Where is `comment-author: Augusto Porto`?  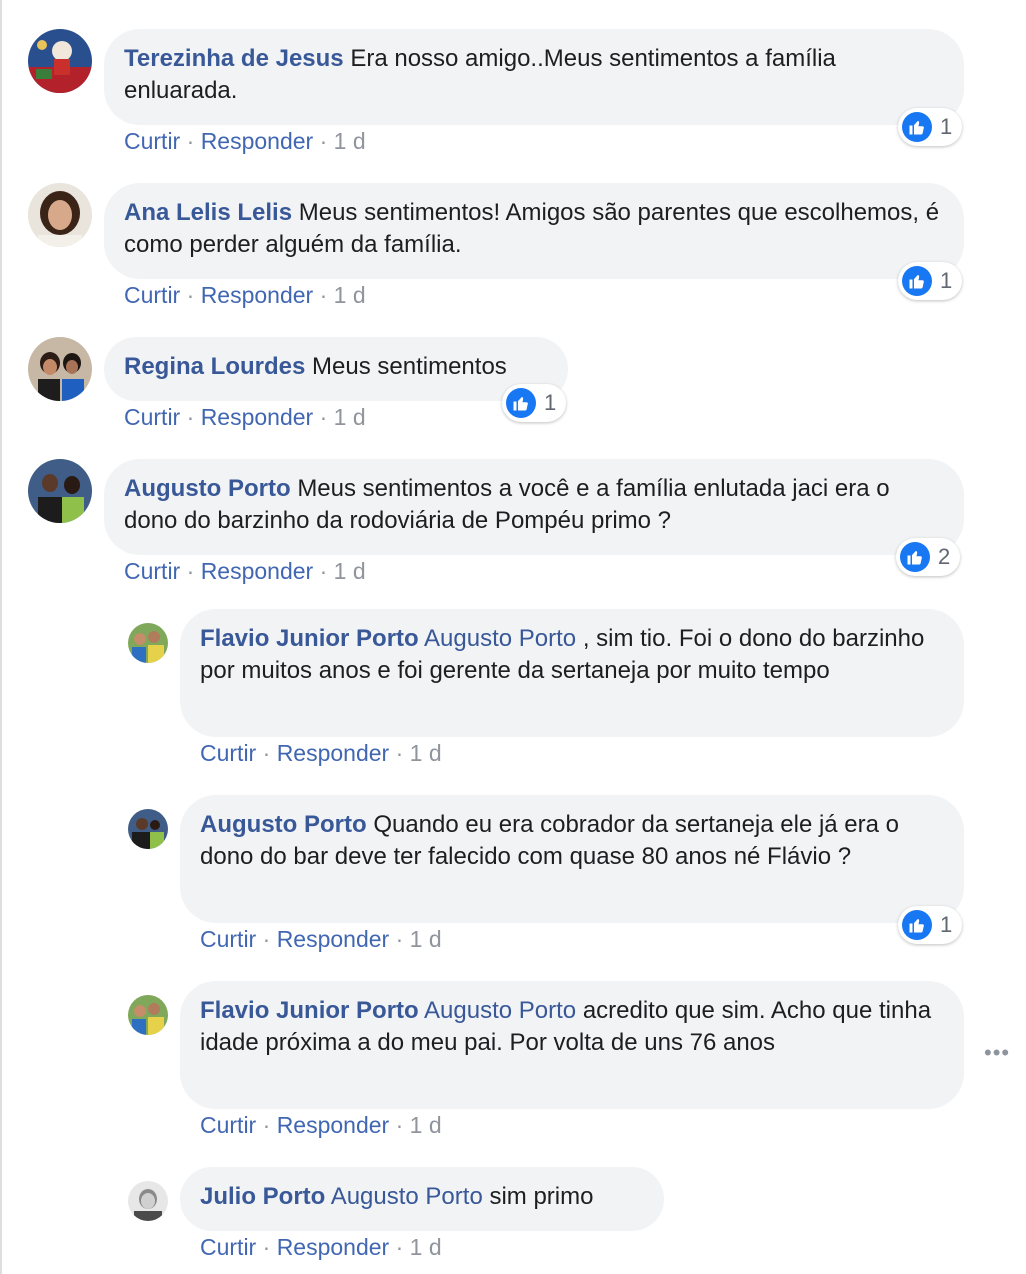 comment-author: Augusto Porto is located at coordinates (207, 488).